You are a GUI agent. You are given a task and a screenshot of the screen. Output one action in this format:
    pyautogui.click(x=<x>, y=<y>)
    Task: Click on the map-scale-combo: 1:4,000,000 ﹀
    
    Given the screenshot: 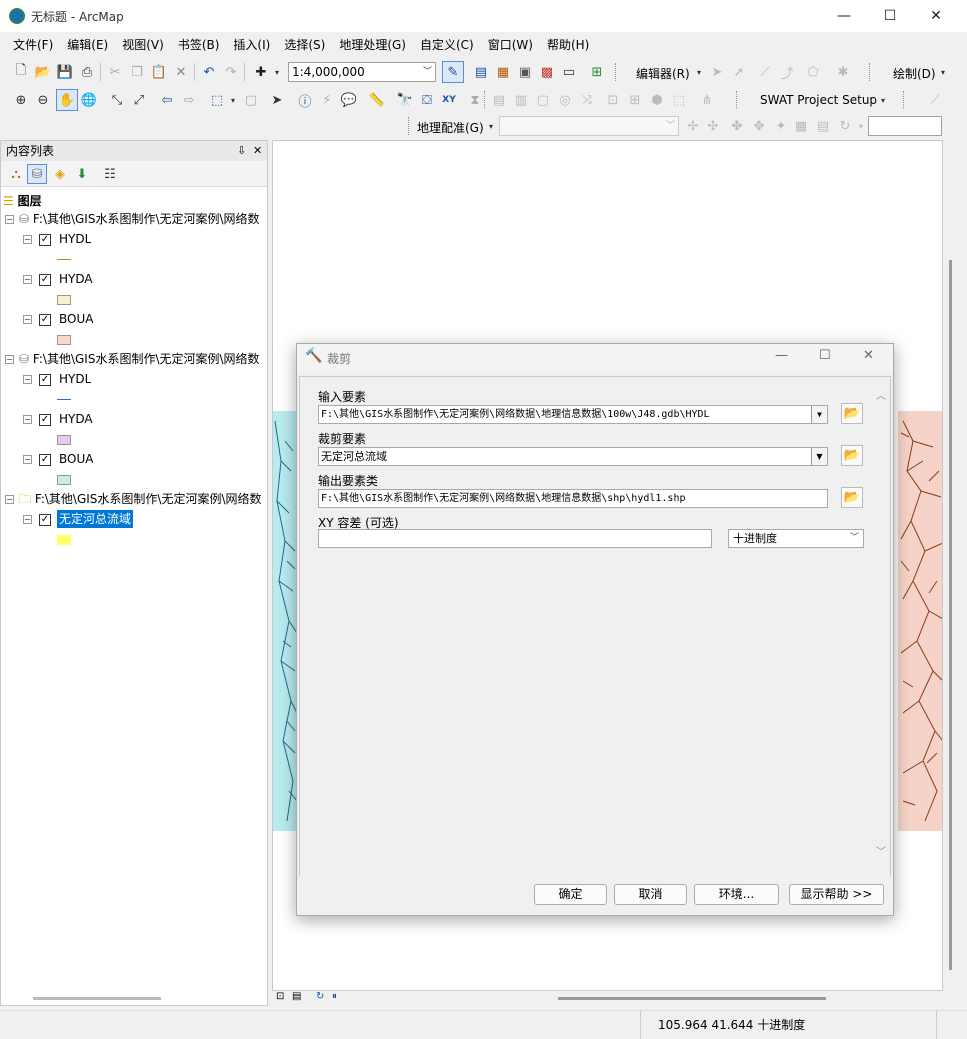 What is the action you would take?
    pyautogui.click(x=362, y=72)
    